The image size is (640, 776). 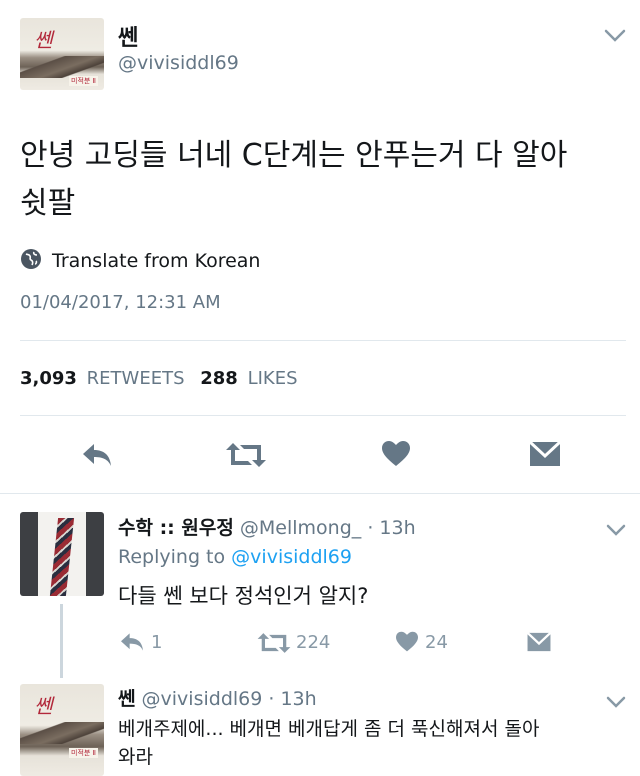 I want to click on retweets-count: 3,093, so click(x=48, y=378).